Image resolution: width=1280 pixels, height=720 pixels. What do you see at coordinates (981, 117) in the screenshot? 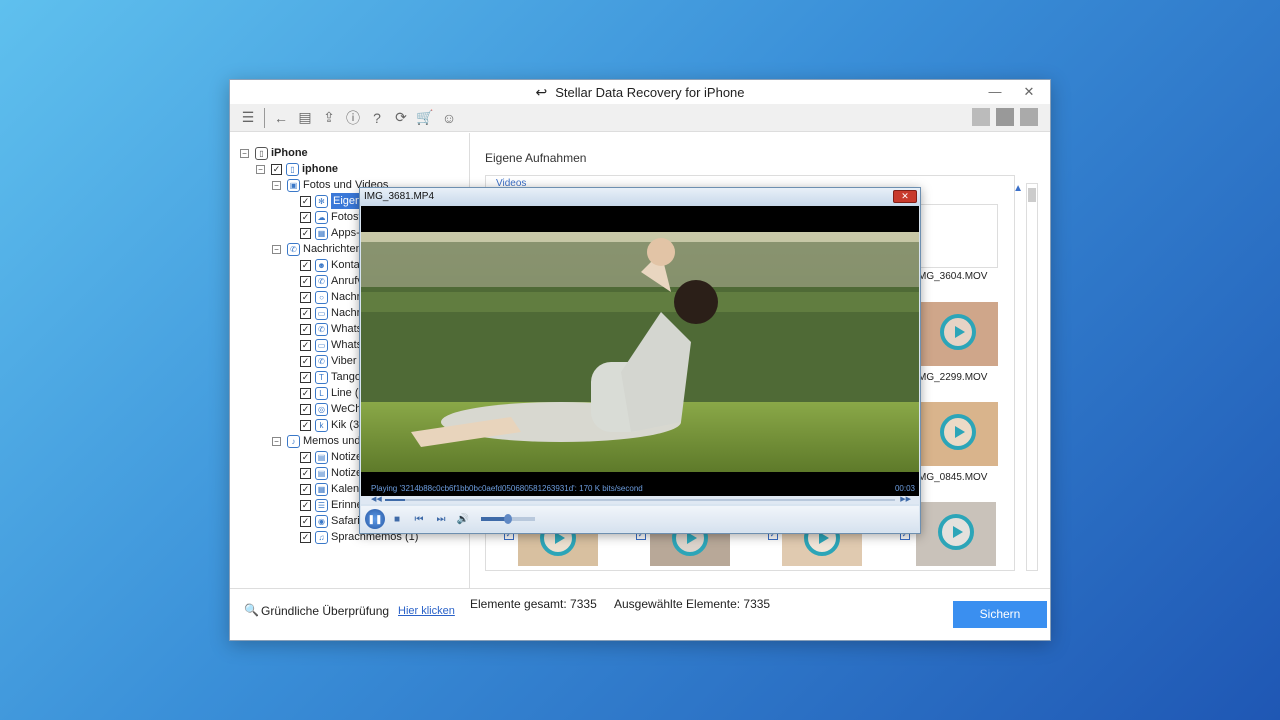
I see `grid-view-icon` at bounding box center [981, 117].